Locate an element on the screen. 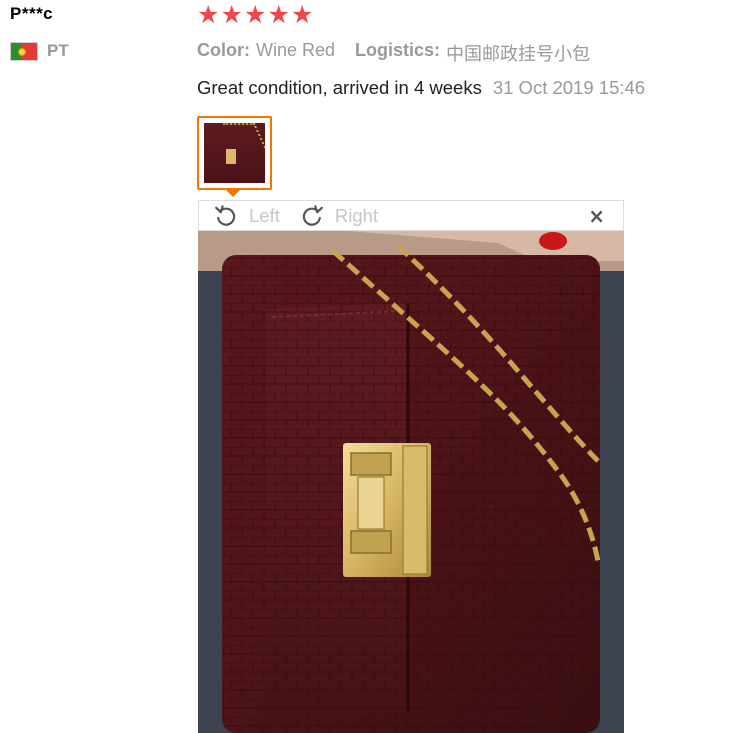  review-date: 31 Oct 2019 15:46 is located at coordinates (569, 87).